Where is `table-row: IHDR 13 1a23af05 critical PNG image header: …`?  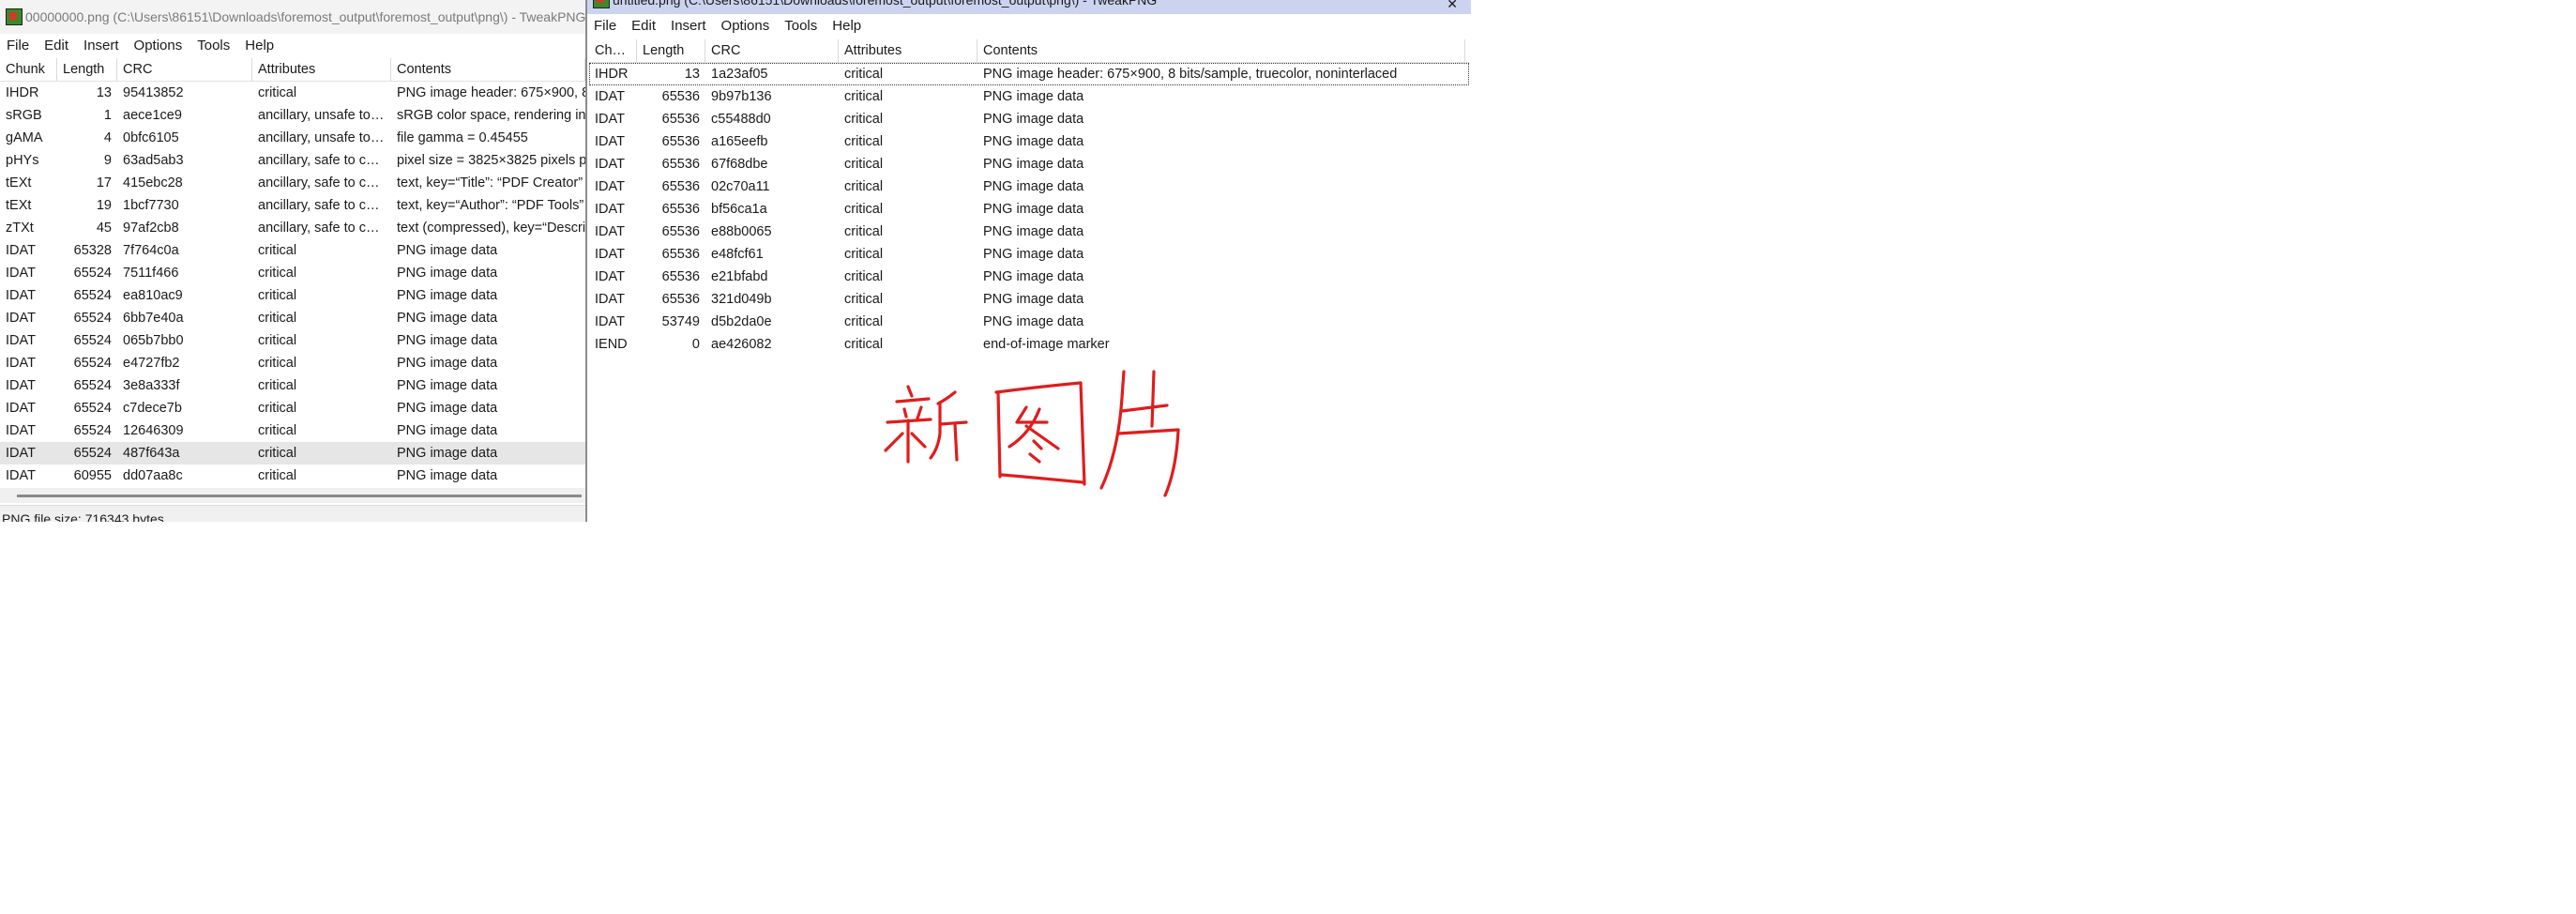
table-row: IHDR 13 1a23af05 critical PNG image header: … is located at coordinates (1029, 74).